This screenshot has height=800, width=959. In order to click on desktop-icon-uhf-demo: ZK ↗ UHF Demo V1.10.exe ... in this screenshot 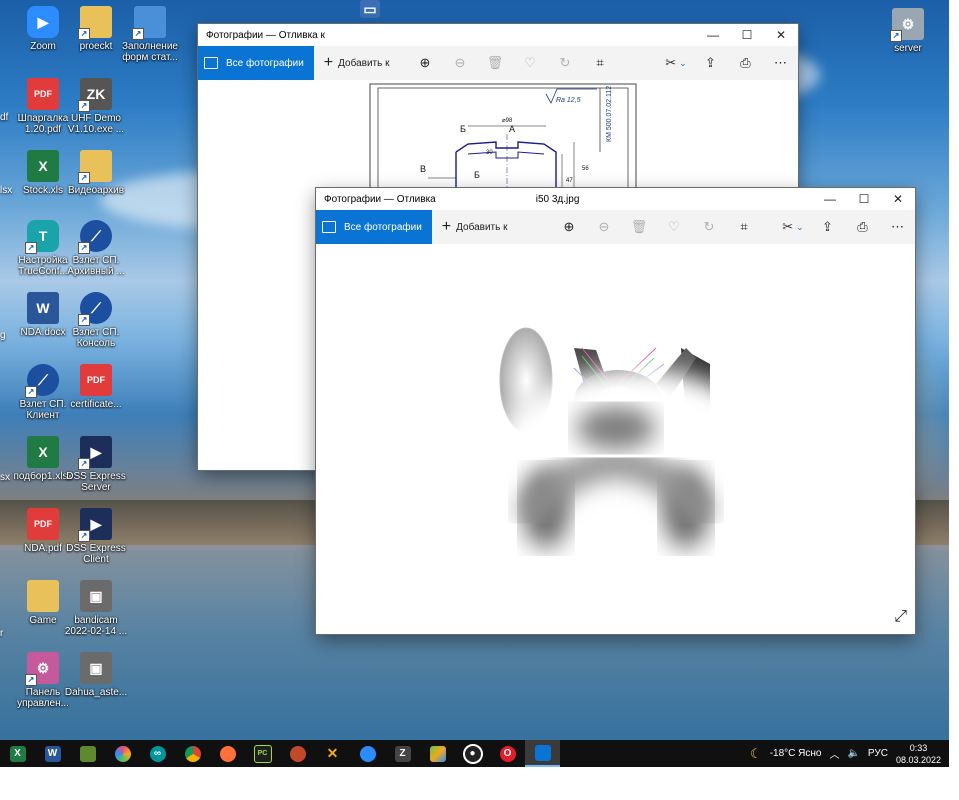, I will do `click(96, 106)`.